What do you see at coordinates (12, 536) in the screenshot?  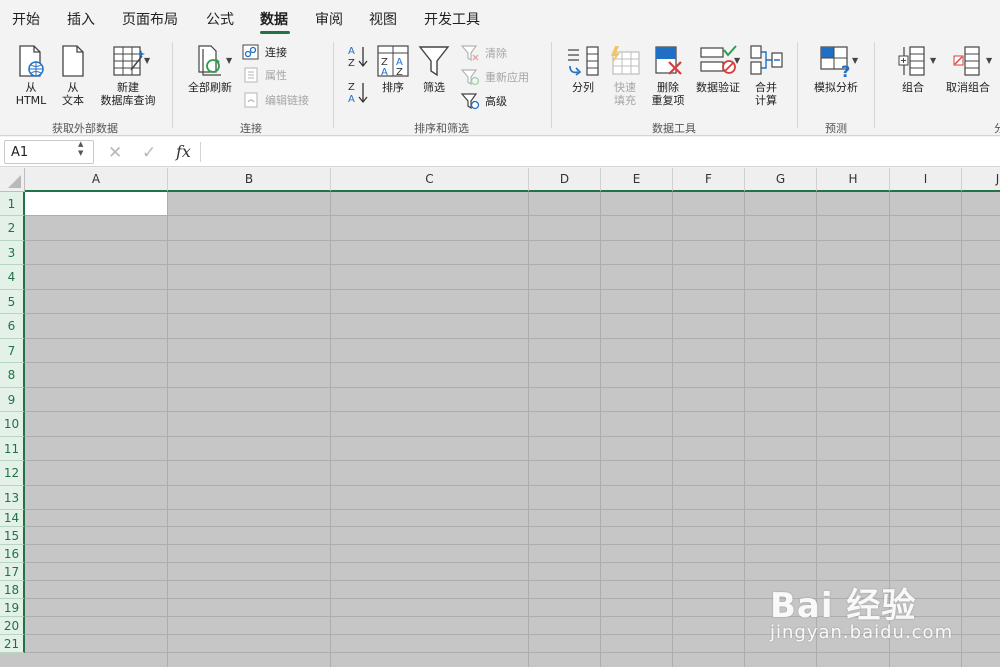 I see `row-header-15: 15` at bounding box center [12, 536].